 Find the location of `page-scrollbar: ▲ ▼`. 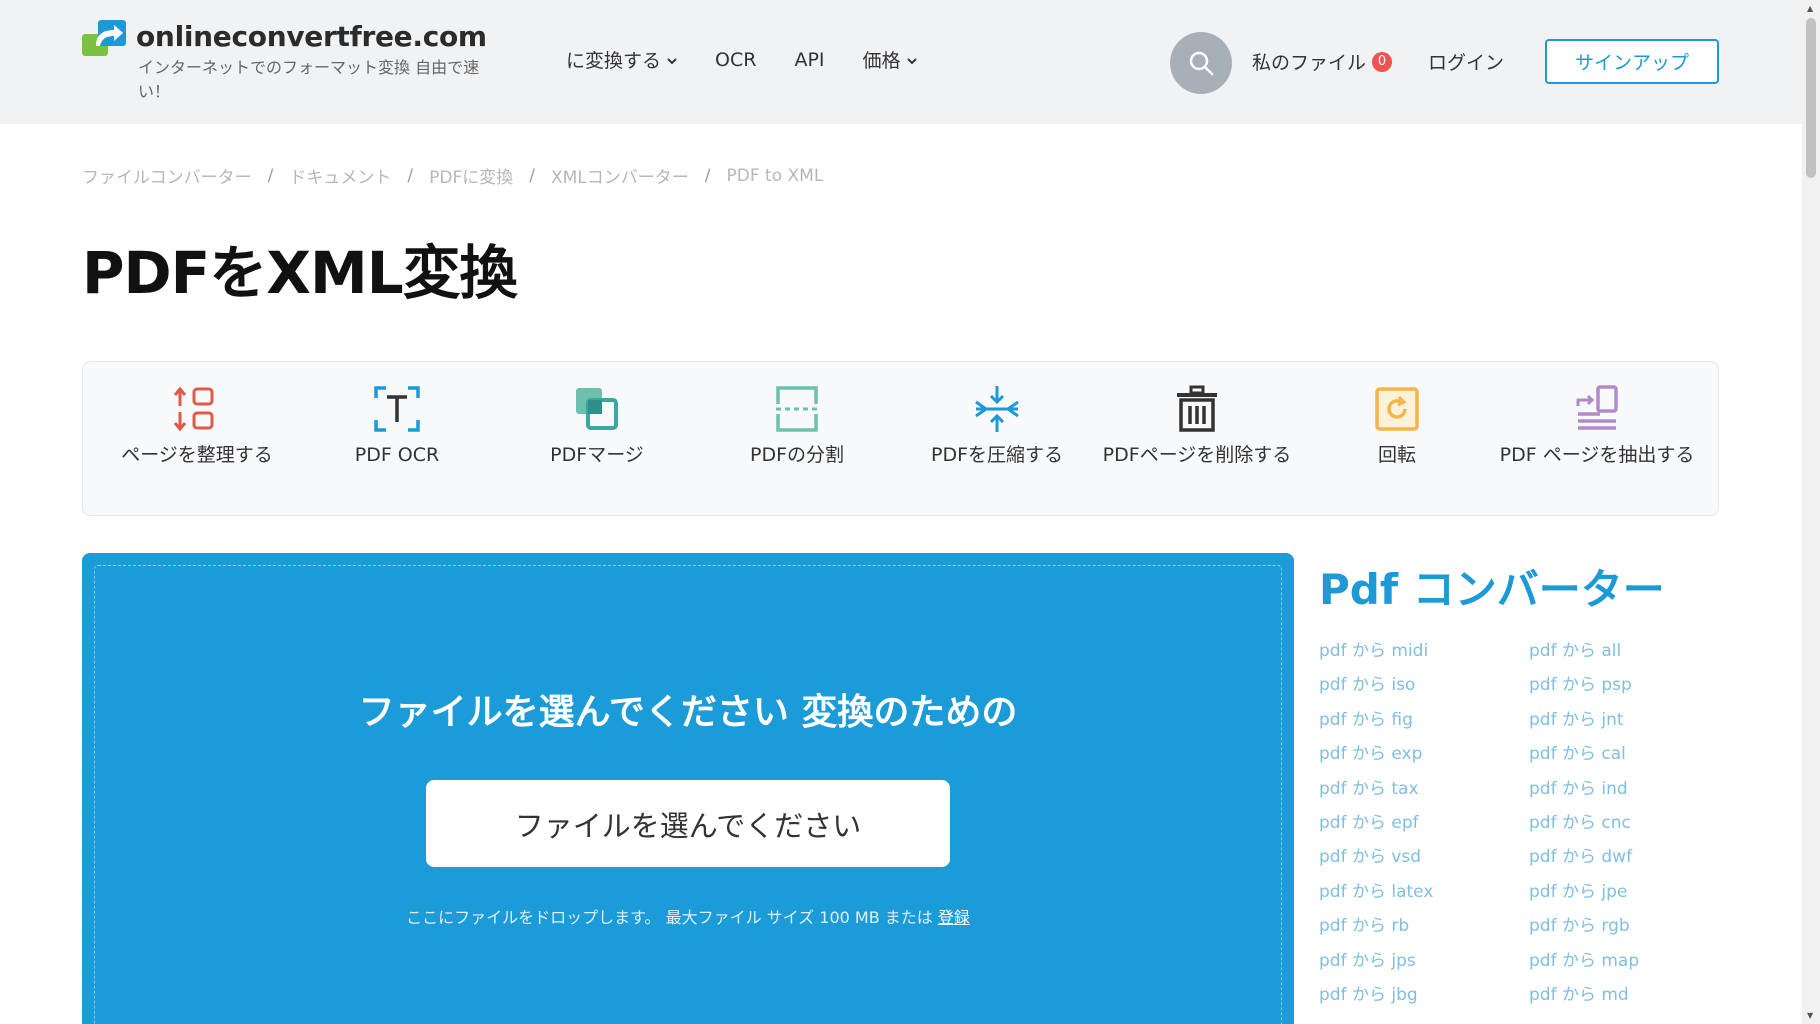

page-scrollbar: ▲ ▼ is located at coordinates (1811, 512).